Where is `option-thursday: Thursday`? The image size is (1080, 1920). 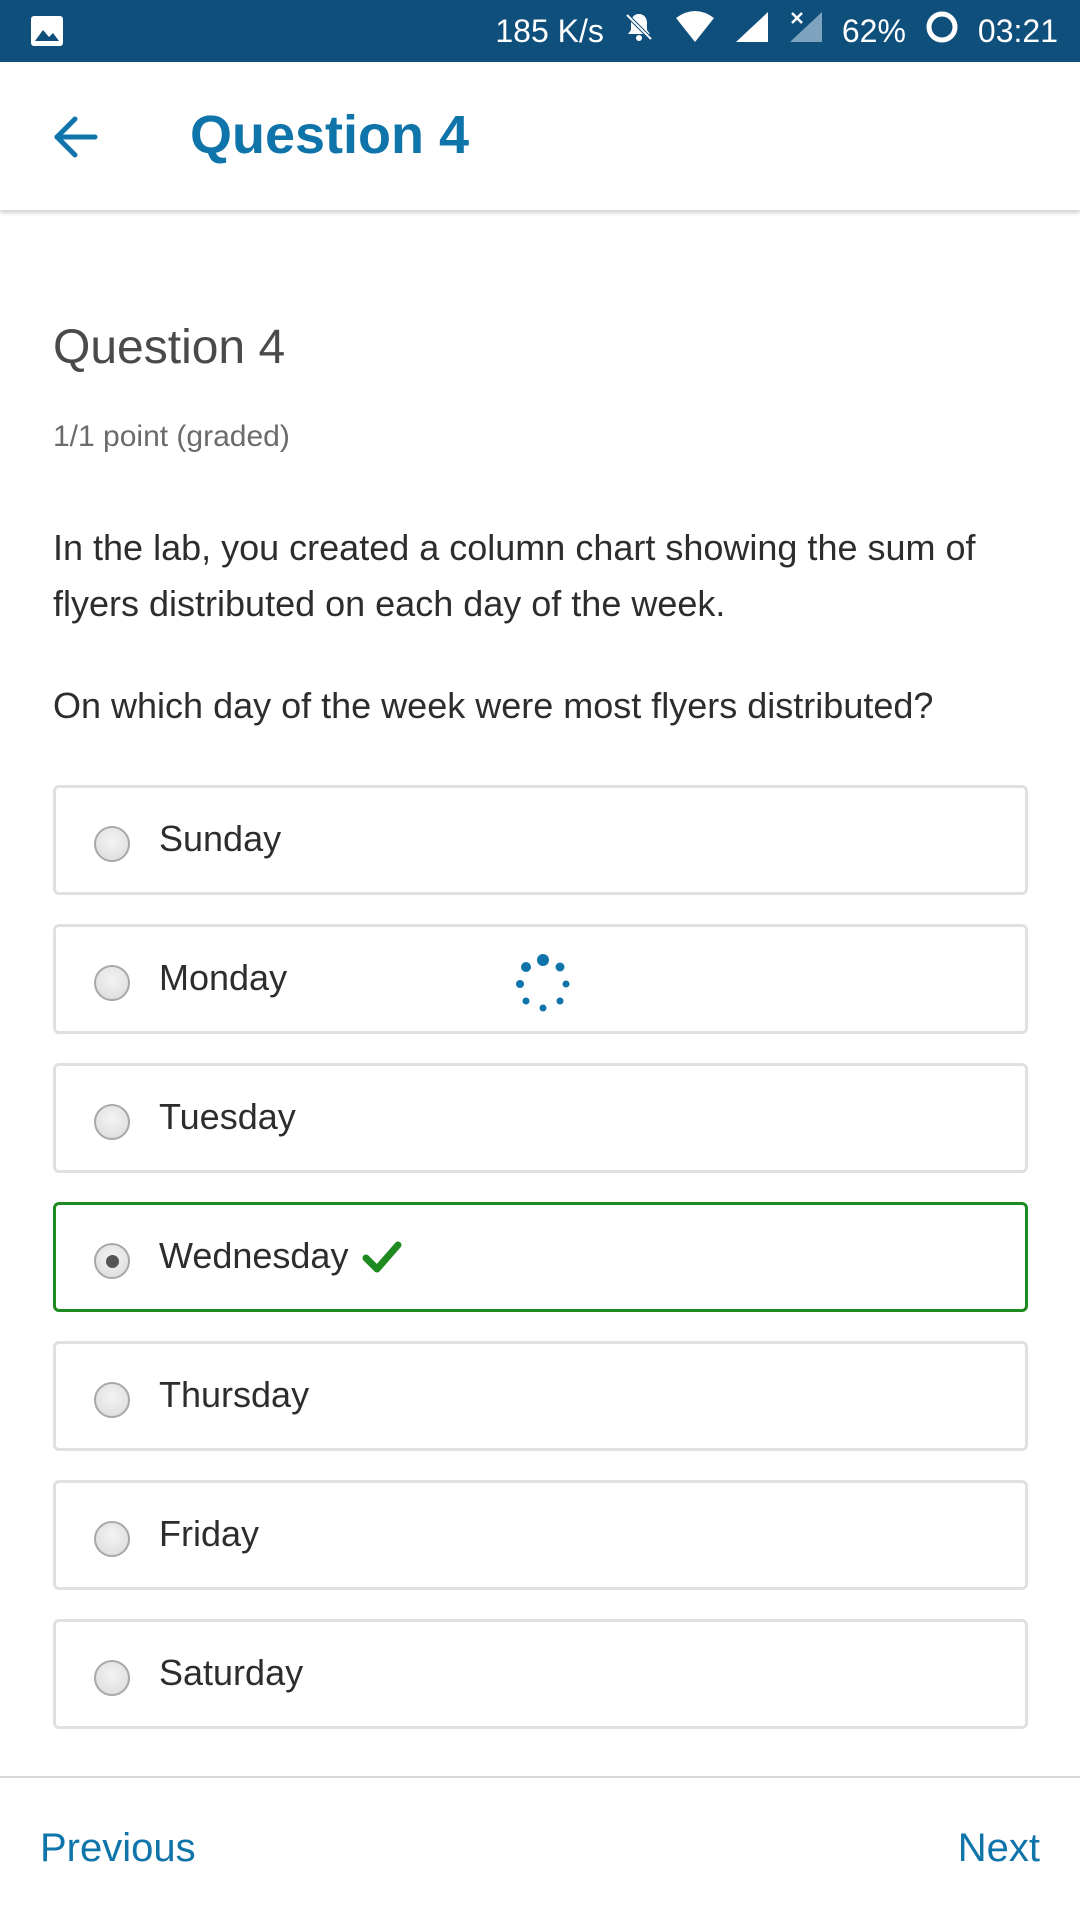 option-thursday: Thursday is located at coordinates (540, 1396).